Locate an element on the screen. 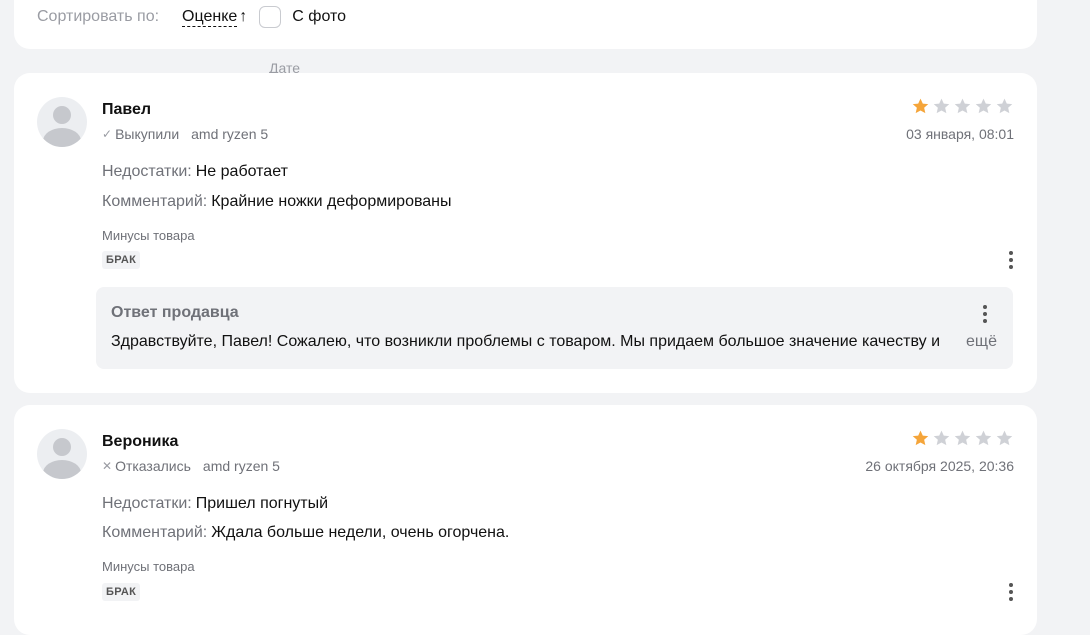  cross-icon: ✕ is located at coordinates (107, 466).